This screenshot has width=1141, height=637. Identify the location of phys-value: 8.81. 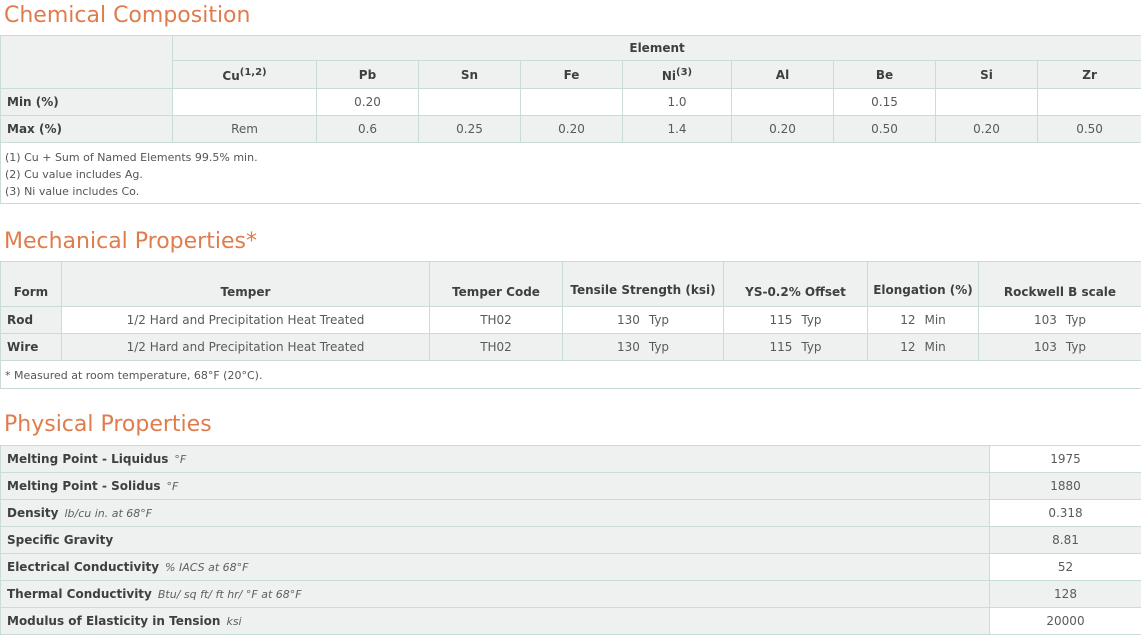
(1065, 540).